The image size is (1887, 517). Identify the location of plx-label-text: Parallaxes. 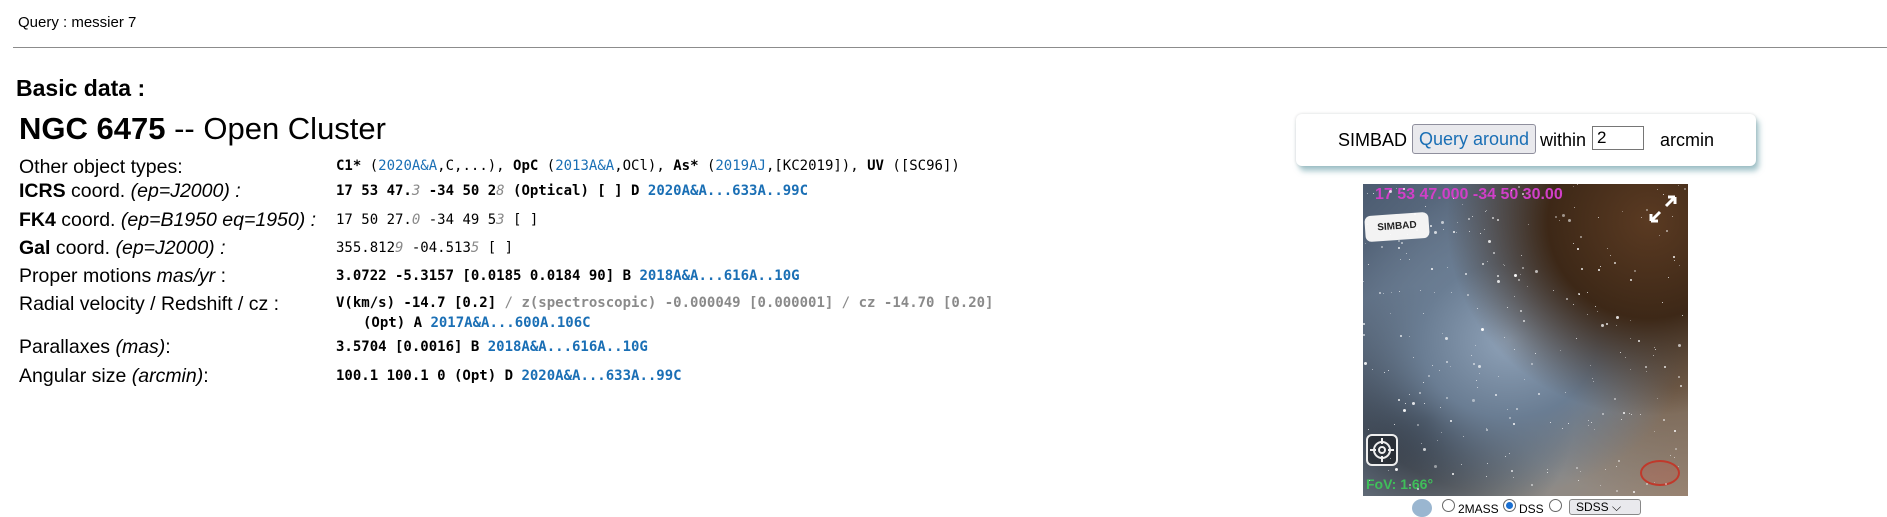
(67, 347).